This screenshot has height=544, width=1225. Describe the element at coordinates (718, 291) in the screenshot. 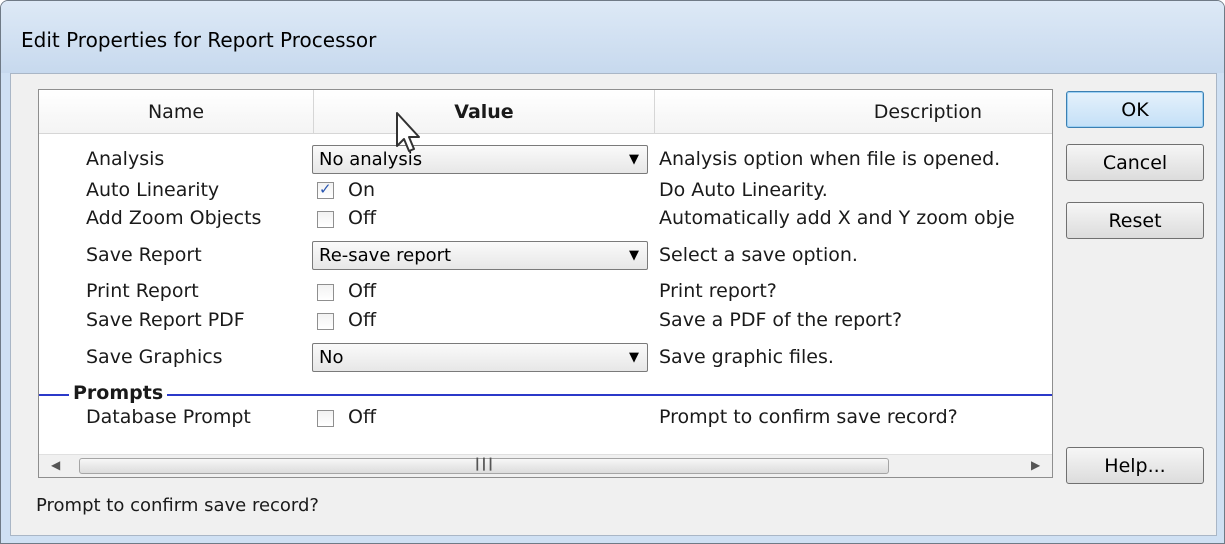

I see `property-description-print-report: Print report?` at that location.